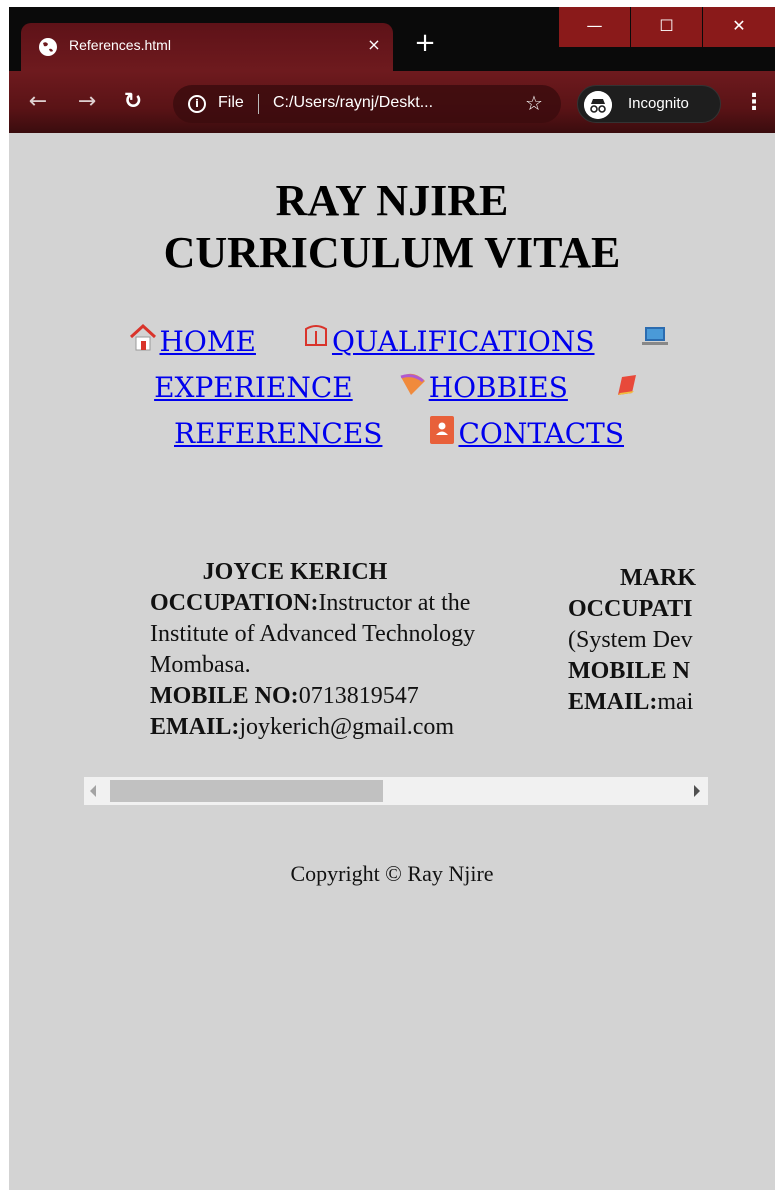  What do you see at coordinates (534, 103) in the screenshot?
I see `bookmark-star-icon: ☆` at bounding box center [534, 103].